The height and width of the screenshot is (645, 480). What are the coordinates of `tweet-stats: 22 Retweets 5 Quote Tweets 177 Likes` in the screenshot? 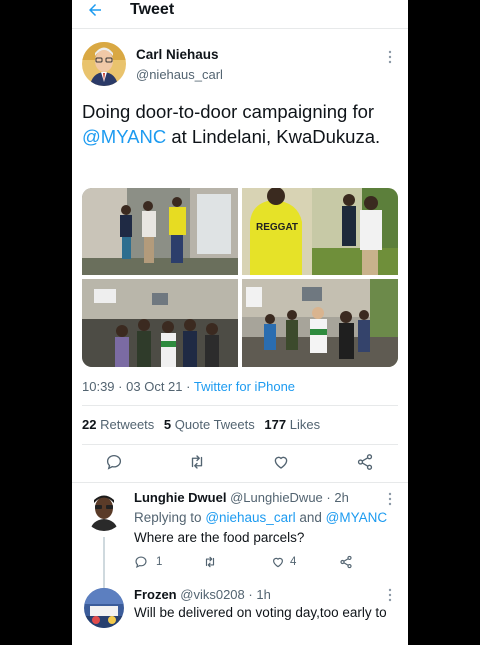 It's located at (204, 424).